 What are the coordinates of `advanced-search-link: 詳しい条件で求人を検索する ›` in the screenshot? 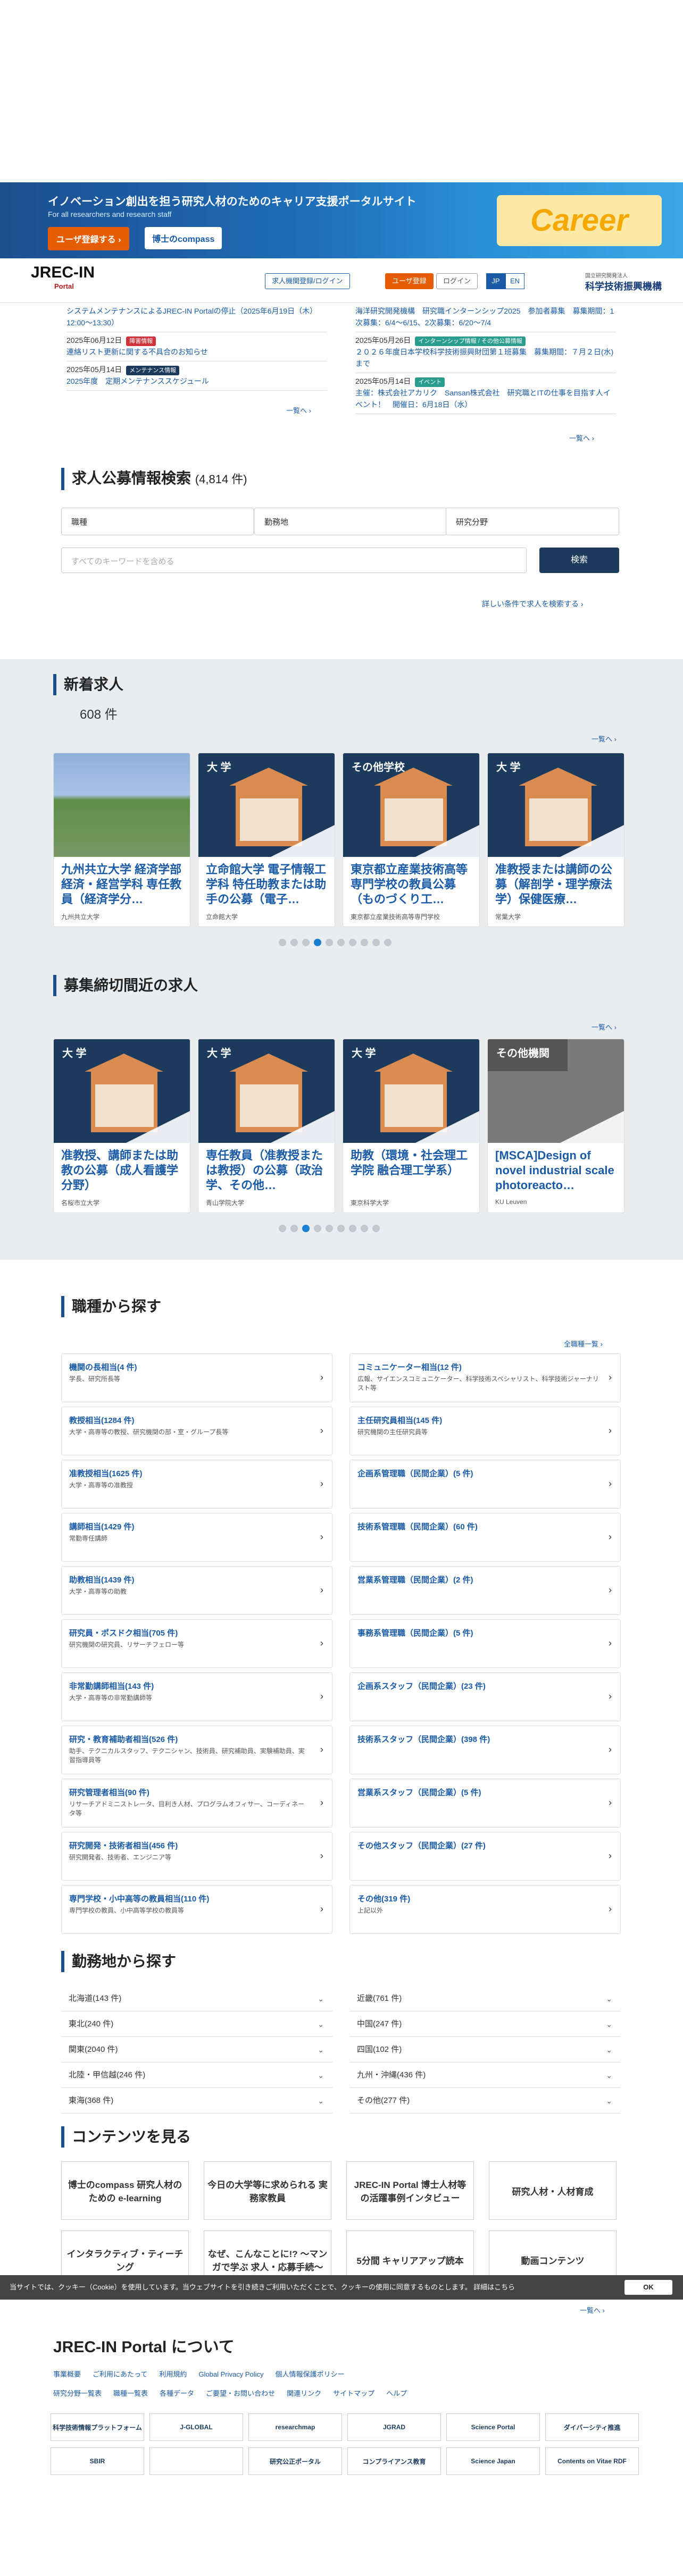 It's located at (533, 604).